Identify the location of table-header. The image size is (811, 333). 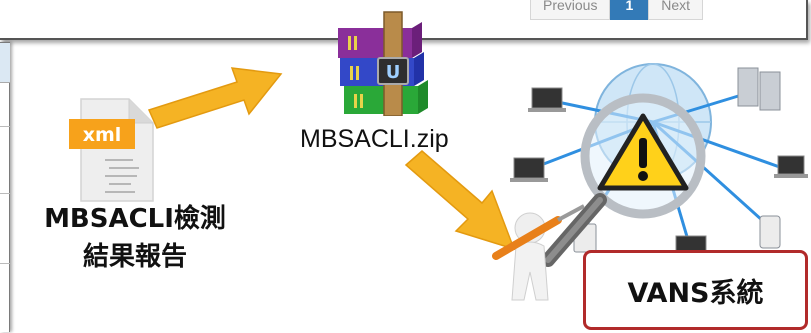
(5, 63).